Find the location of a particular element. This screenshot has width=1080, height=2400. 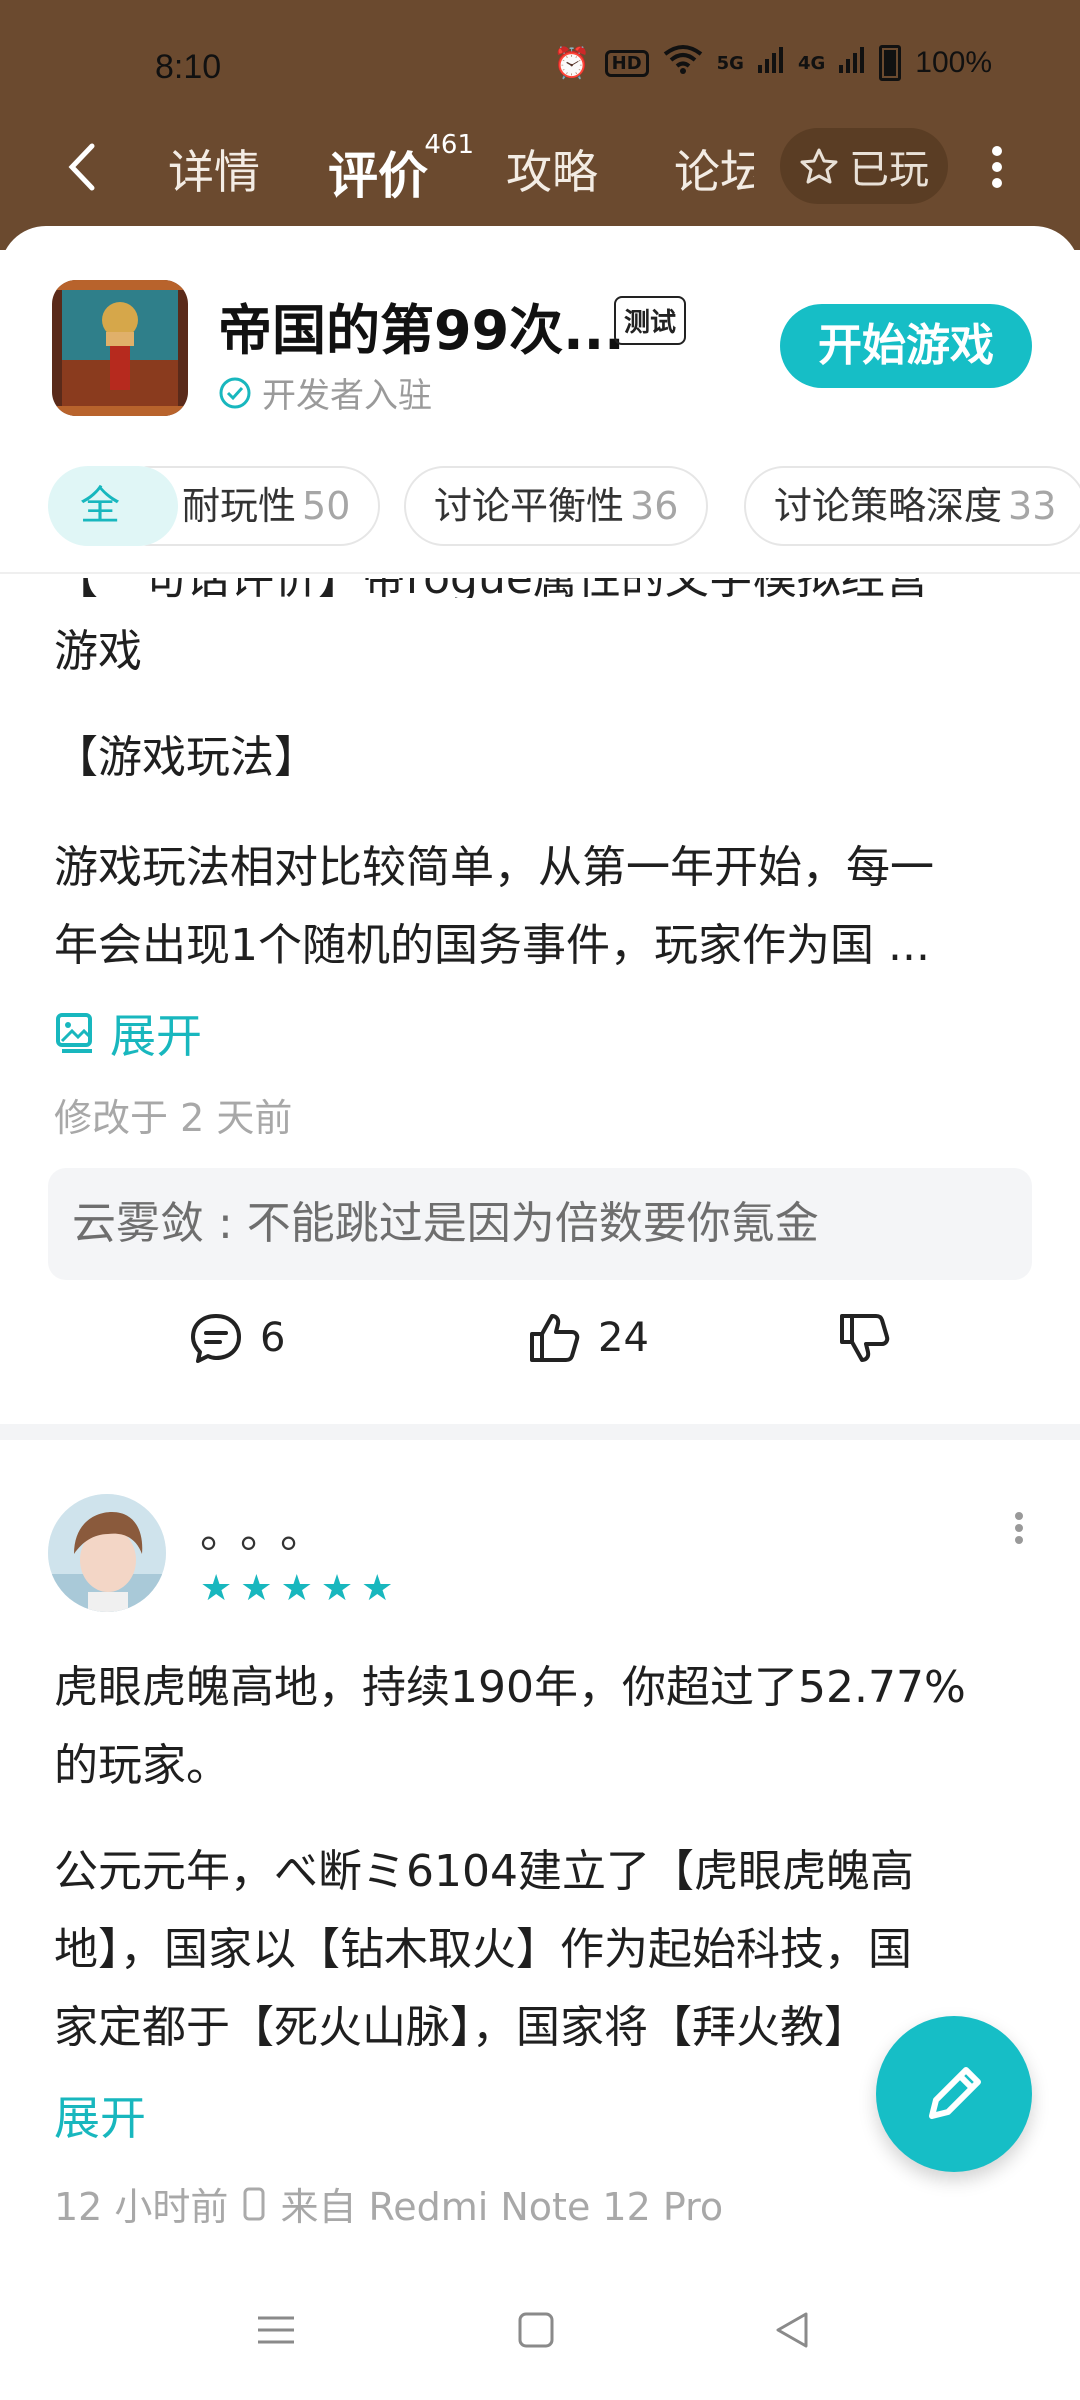

dislike-button is located at coordinates (864, 1338).